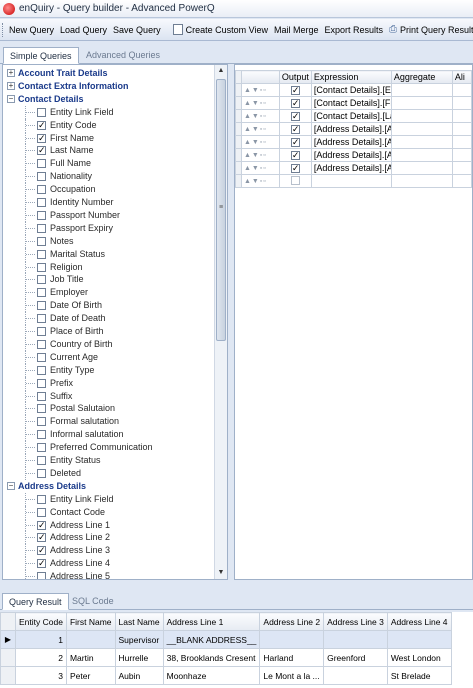 The image size is (473, 688). Describe the element at coordinates (108, 189) in the screenshot. I see `tree-item-occupation: Occupation` at that location.